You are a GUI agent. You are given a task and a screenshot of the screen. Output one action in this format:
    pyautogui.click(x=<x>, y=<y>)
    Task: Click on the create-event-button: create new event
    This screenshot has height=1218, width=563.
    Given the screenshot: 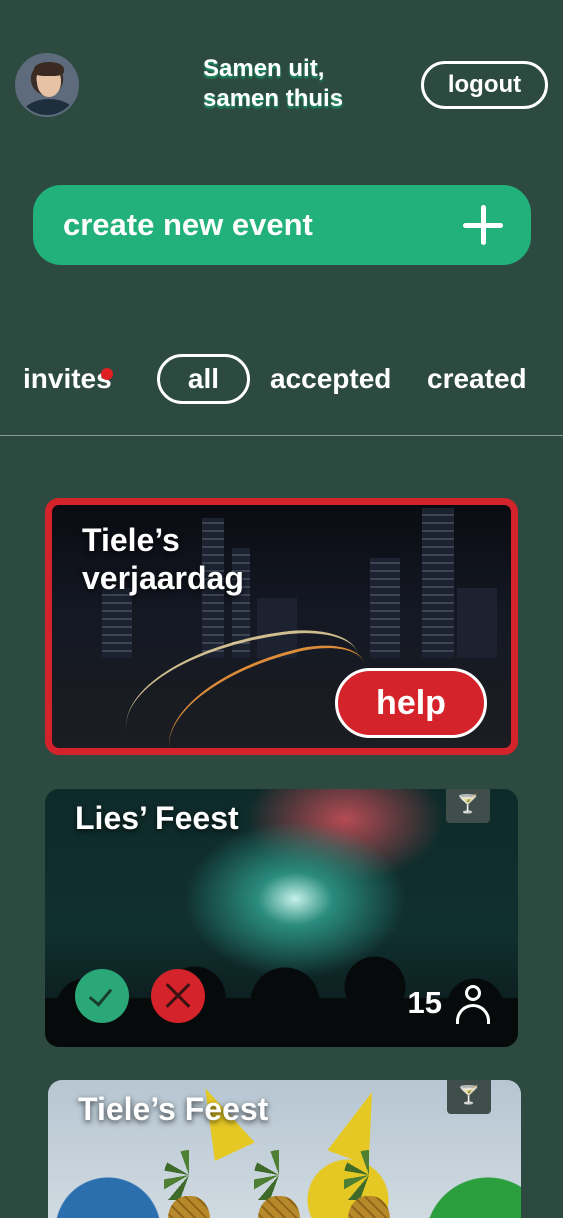 What is the action you would take?
    pyautogui.click(x=282, y=225)
    